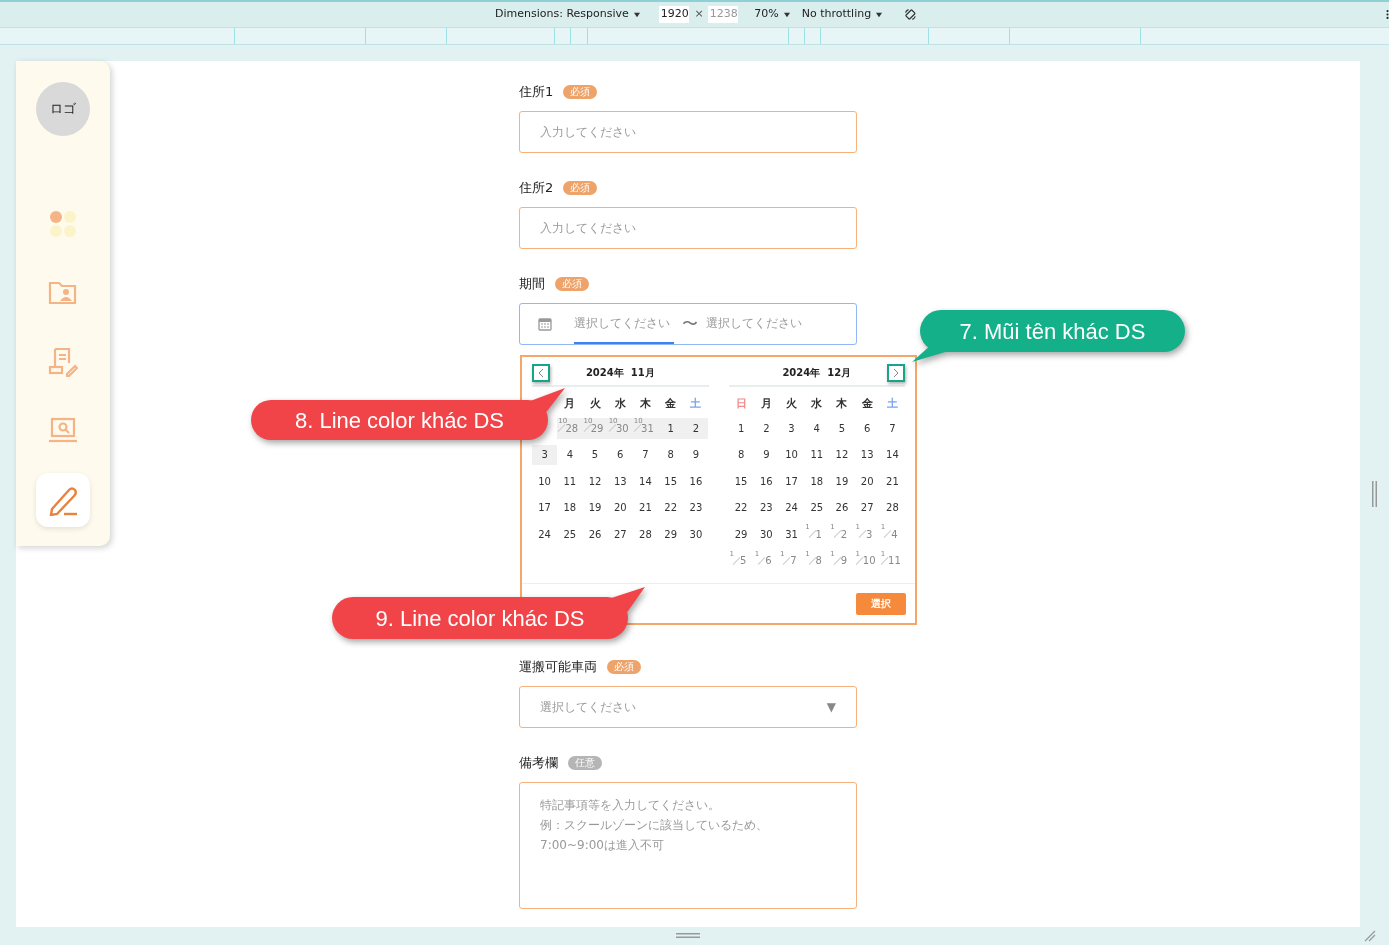 The image size is (1389, 945). What do you see at coordinates (910, 14) in the screenshot?
I see `rotate-icon` at bounding box center [910, 14].